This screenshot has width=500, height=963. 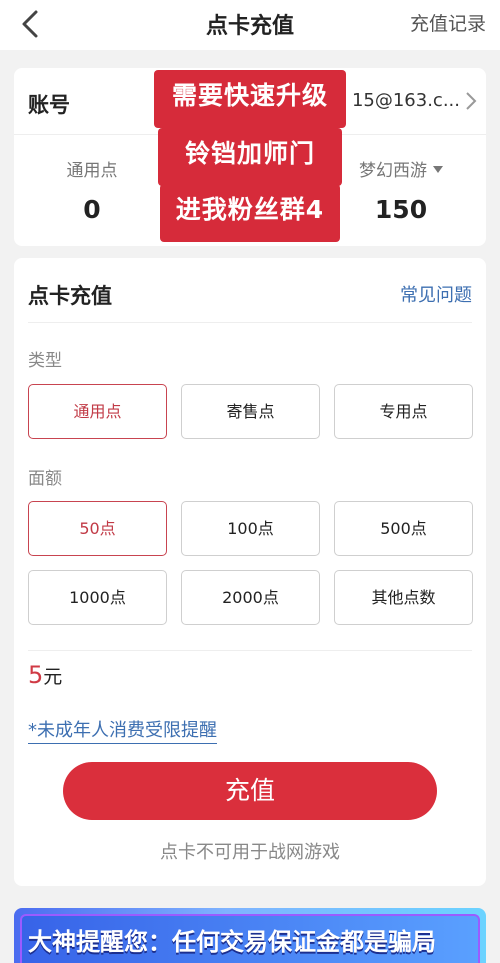 I want to click on price-value: 5, so click(x=36, y=675).